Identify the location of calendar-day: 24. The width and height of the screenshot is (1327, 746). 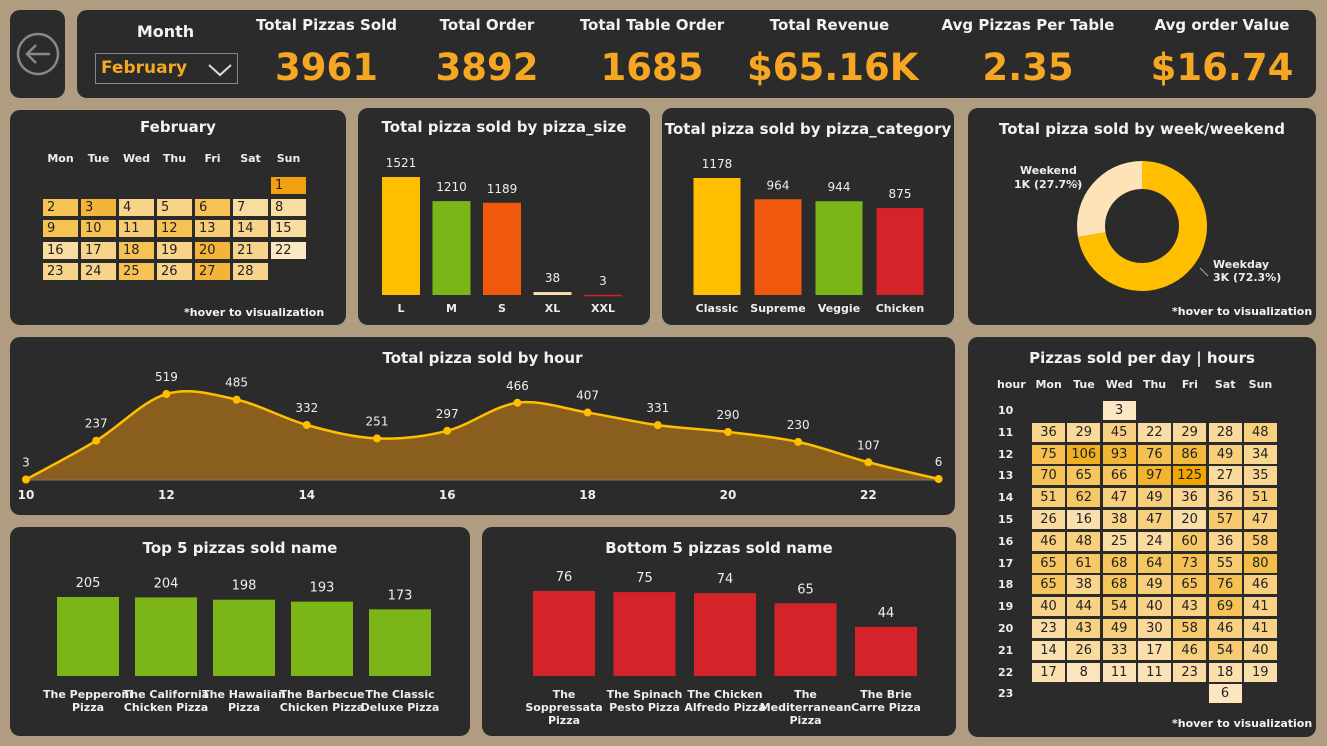
(98, 271).